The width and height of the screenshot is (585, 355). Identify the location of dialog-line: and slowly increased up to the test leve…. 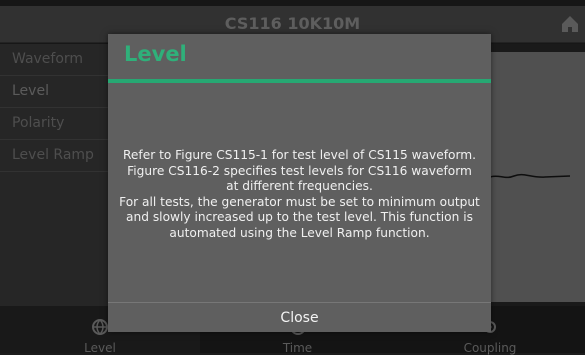
(299, 217).